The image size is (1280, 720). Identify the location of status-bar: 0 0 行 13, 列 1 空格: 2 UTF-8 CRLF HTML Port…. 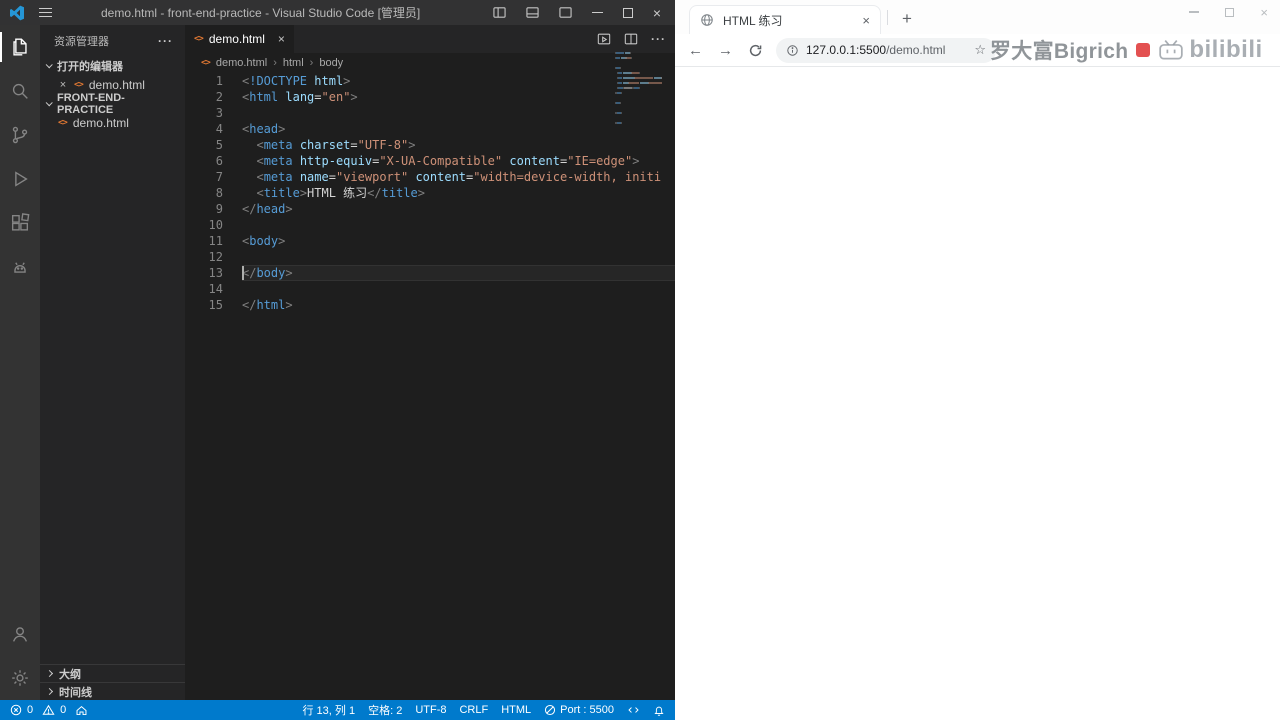
(337, 710).